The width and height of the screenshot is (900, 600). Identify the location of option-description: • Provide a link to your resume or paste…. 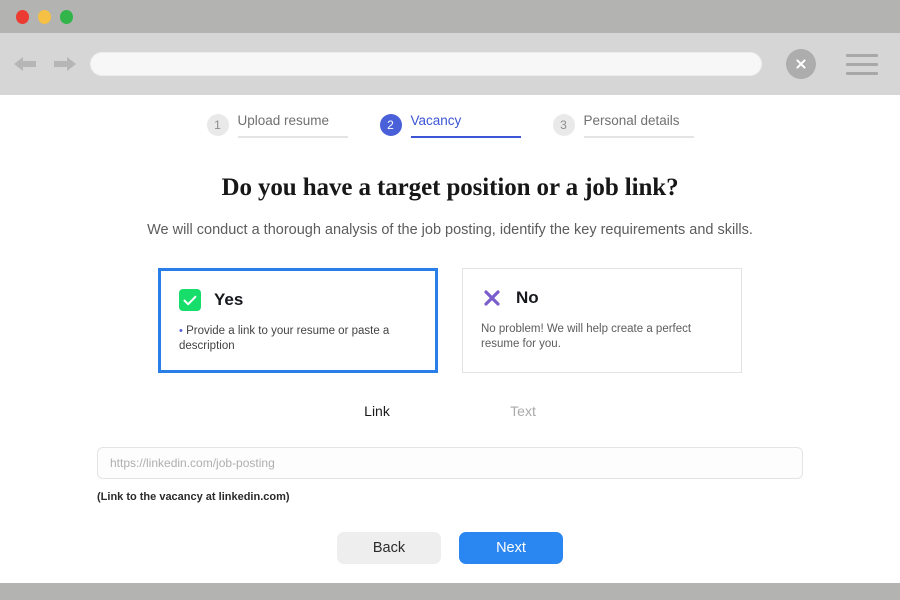
(298, 339).